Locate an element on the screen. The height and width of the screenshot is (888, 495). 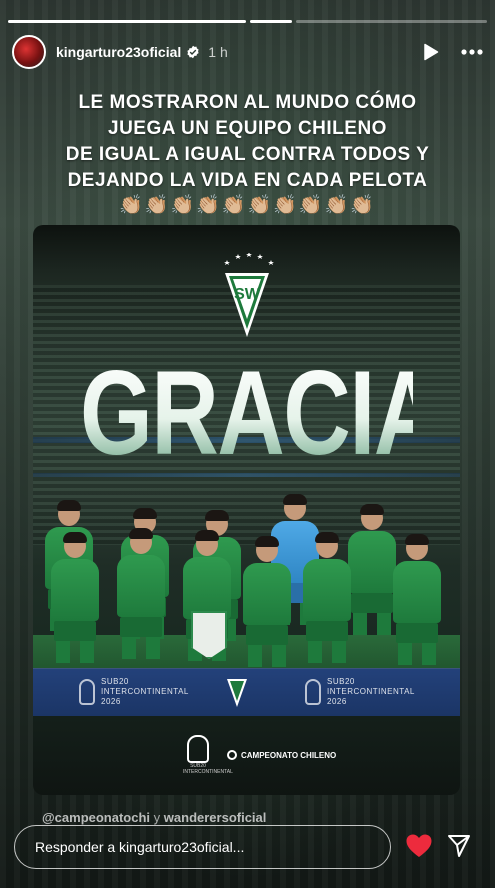
caption-line: DEJANDO LA VIDA EN CADA PELOTA is located at coordinates (247, 180).